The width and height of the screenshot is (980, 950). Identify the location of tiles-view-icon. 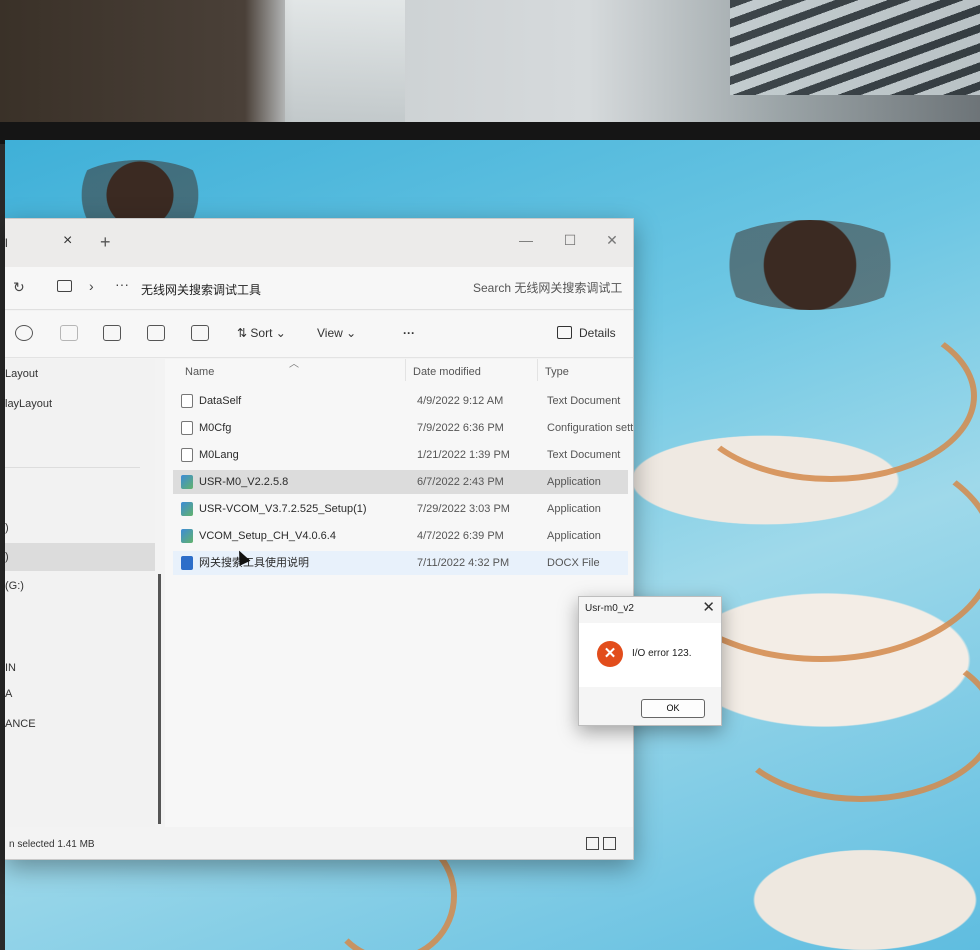
(609, 843).